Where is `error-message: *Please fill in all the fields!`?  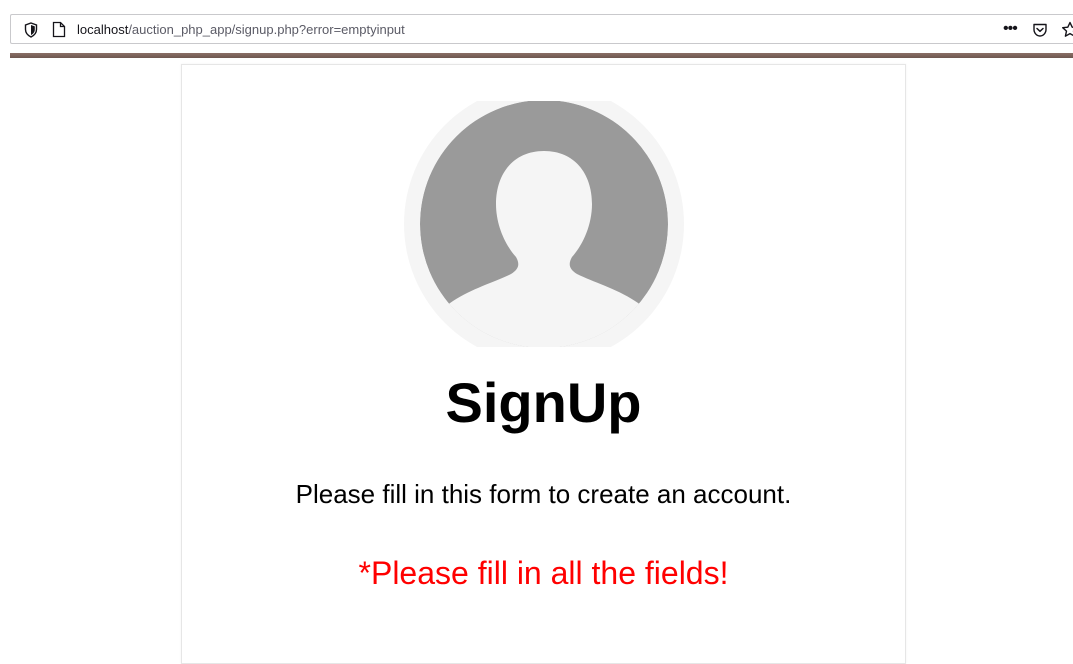
error-message: *Please fill in all the fields! is located at coordinates (543, 573).